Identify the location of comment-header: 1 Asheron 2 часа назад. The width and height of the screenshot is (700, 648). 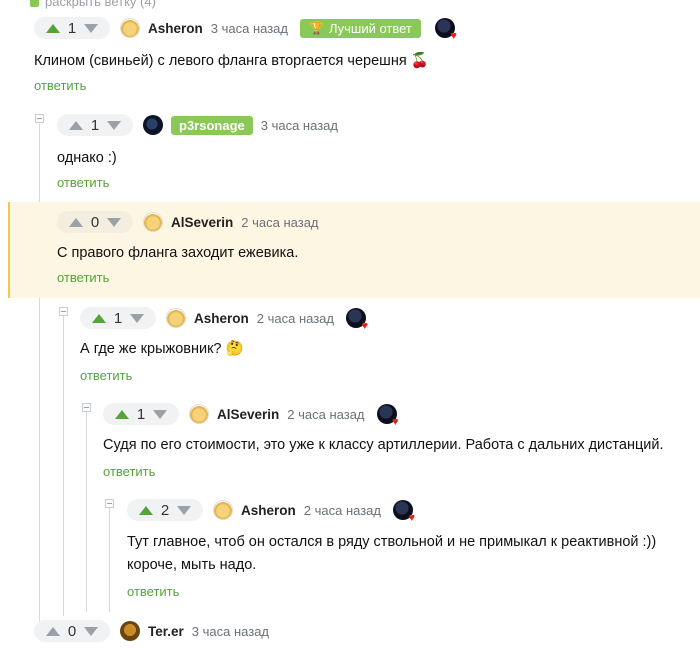
(224, 319).